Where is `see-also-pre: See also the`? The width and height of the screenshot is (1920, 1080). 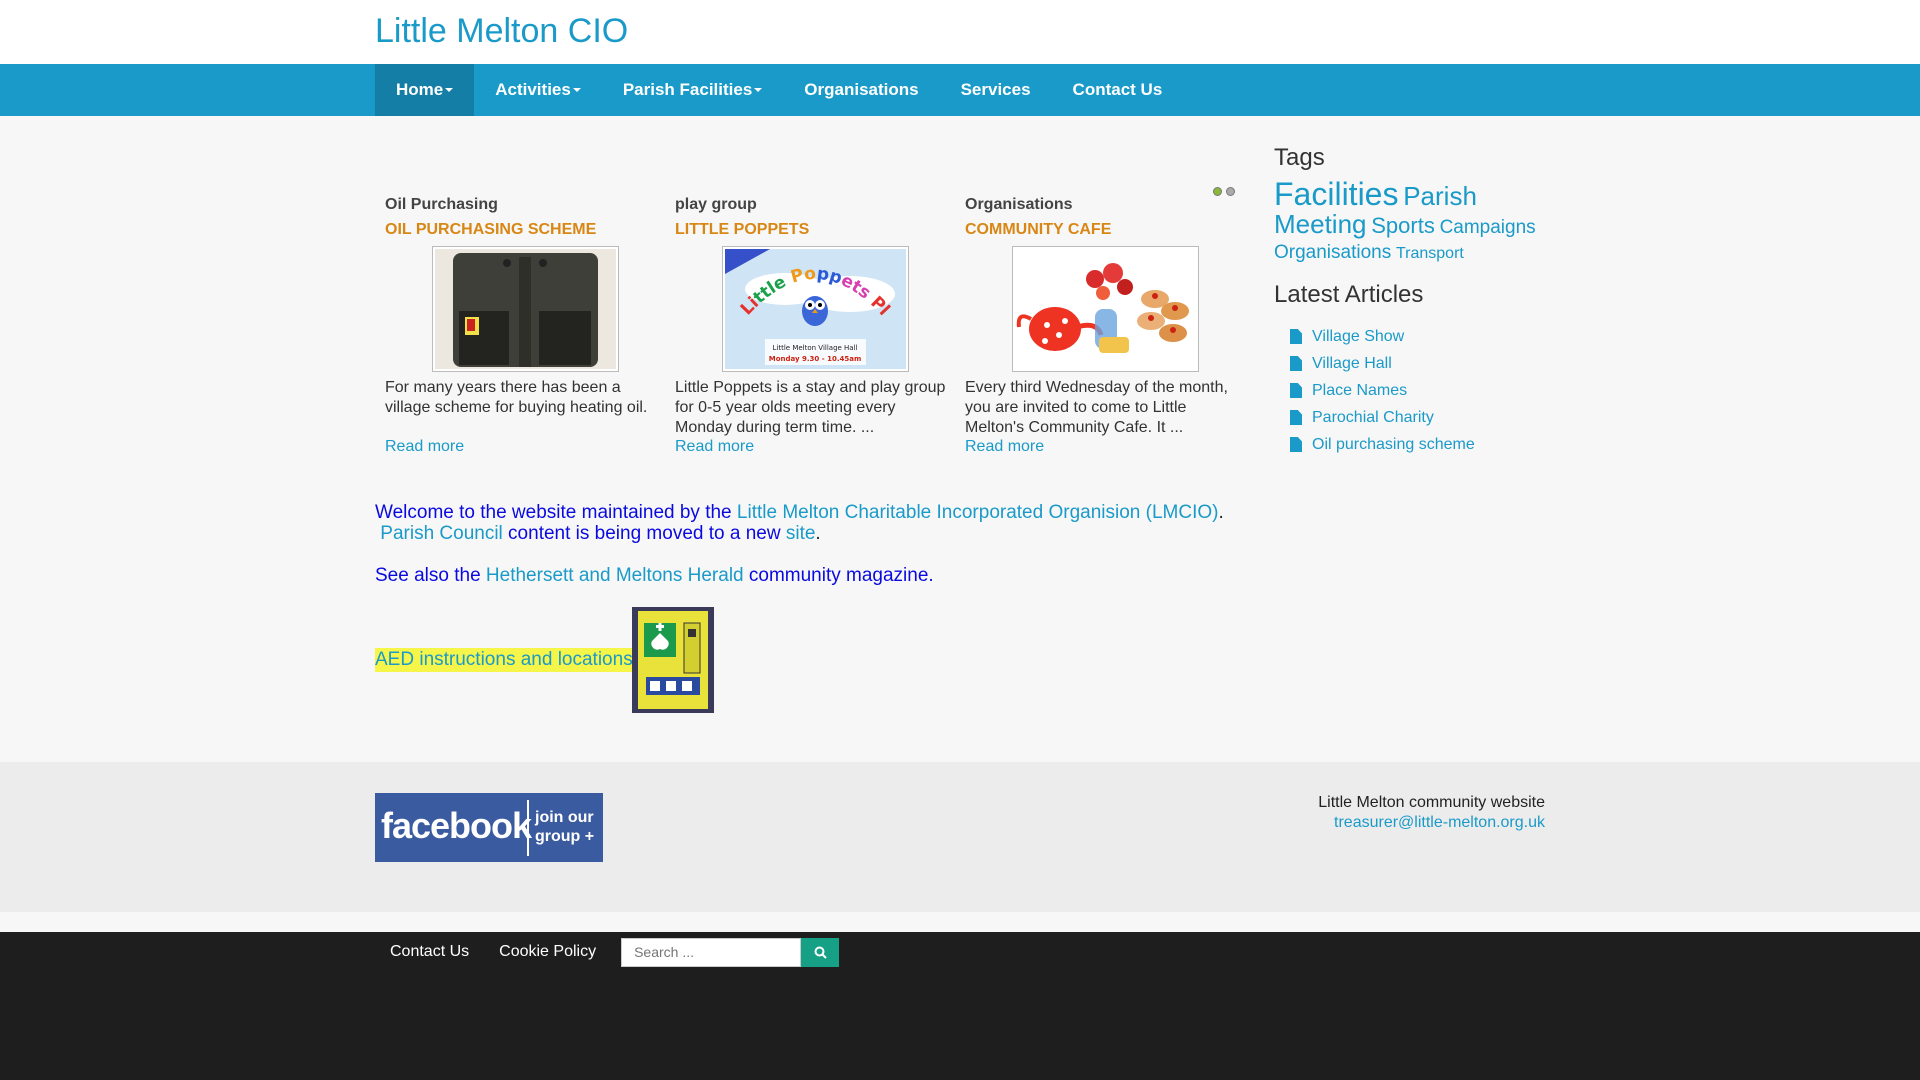
see-also-pre: See also the is located at coordinates (430, 575).